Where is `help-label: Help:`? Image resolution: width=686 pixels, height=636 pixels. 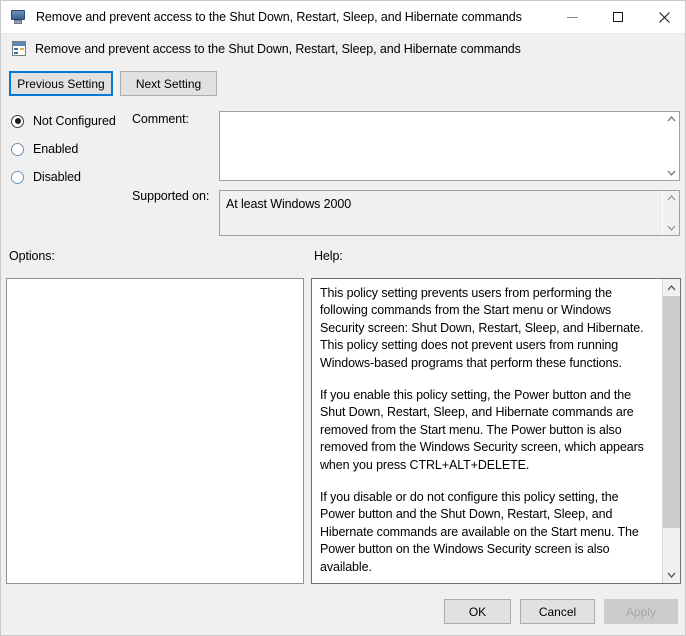 help-label: Help: is located at coordinates (328, 256).